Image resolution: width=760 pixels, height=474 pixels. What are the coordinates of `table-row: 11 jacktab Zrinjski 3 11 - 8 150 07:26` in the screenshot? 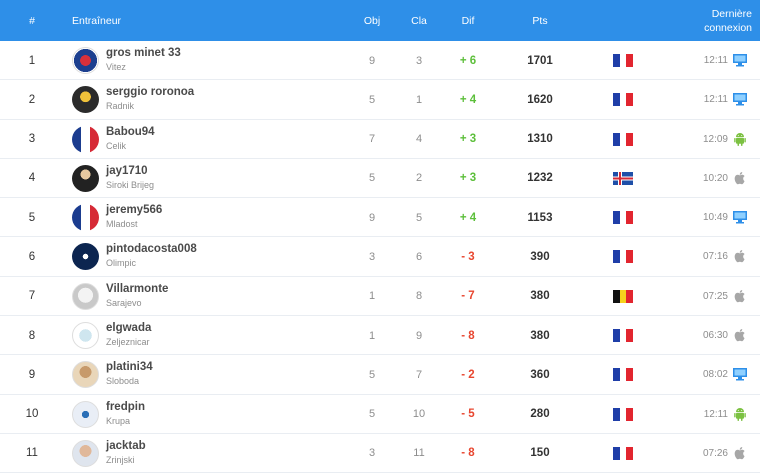 It's located at (380, 454).